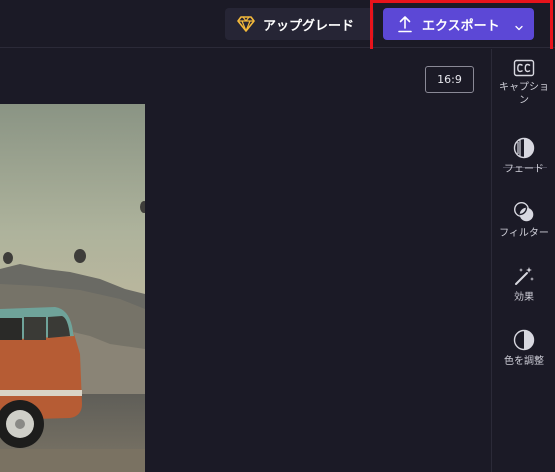 This screenshot has width=555, height=472. What do you see at coordinates (524, 148) in the screenshot?
I see `fade-icon` at bounding box center [524, 148].